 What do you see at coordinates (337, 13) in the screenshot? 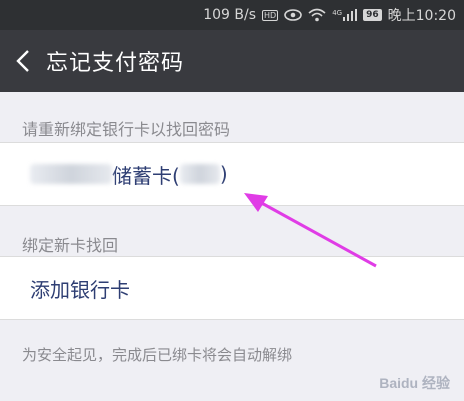
I see `signal-label: 4G` at bounding box center [337, 13].